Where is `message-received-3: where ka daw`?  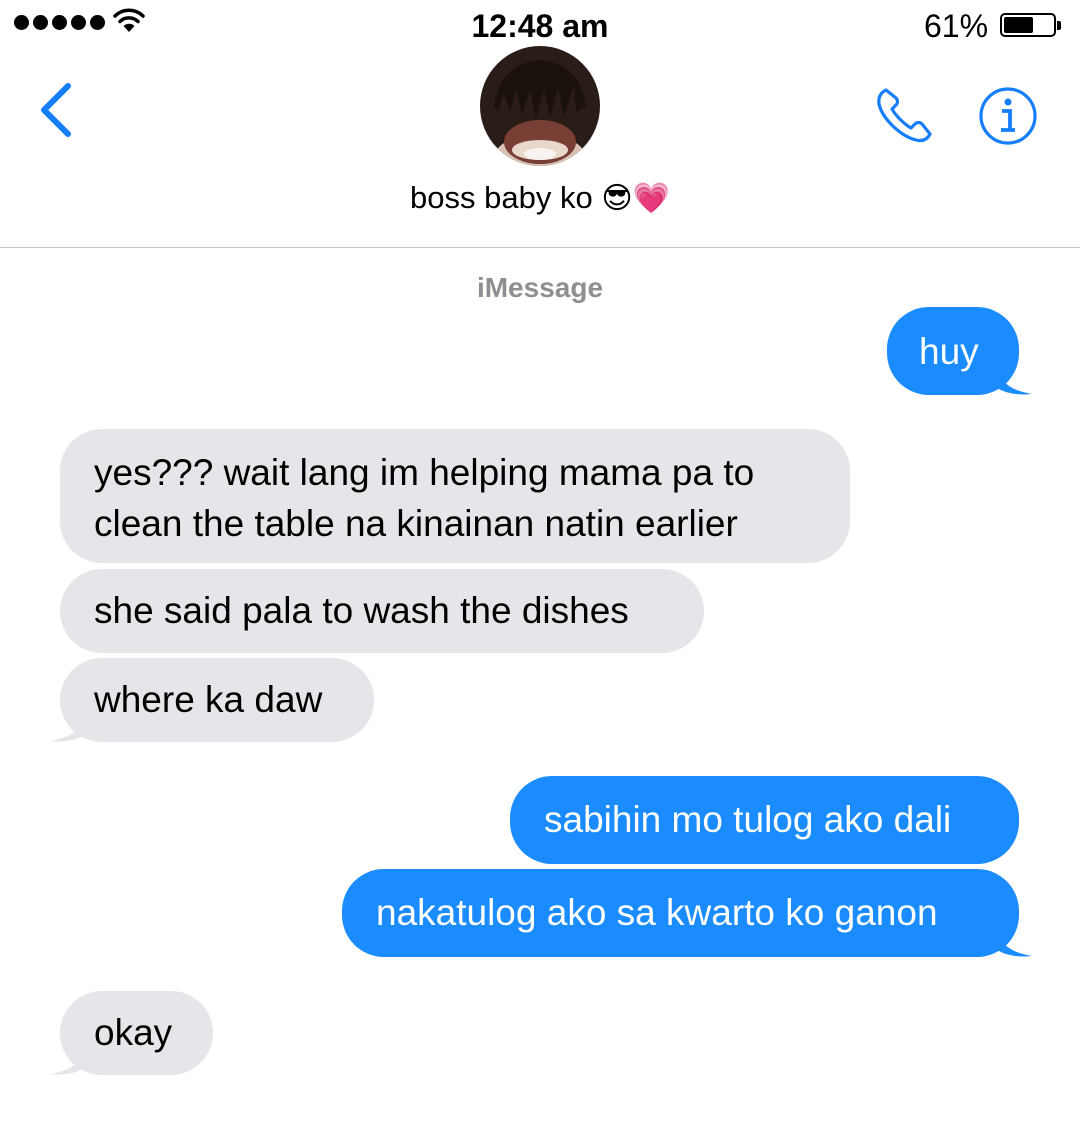
message-received-3: where ka daw is located at coordinates (217, 700).